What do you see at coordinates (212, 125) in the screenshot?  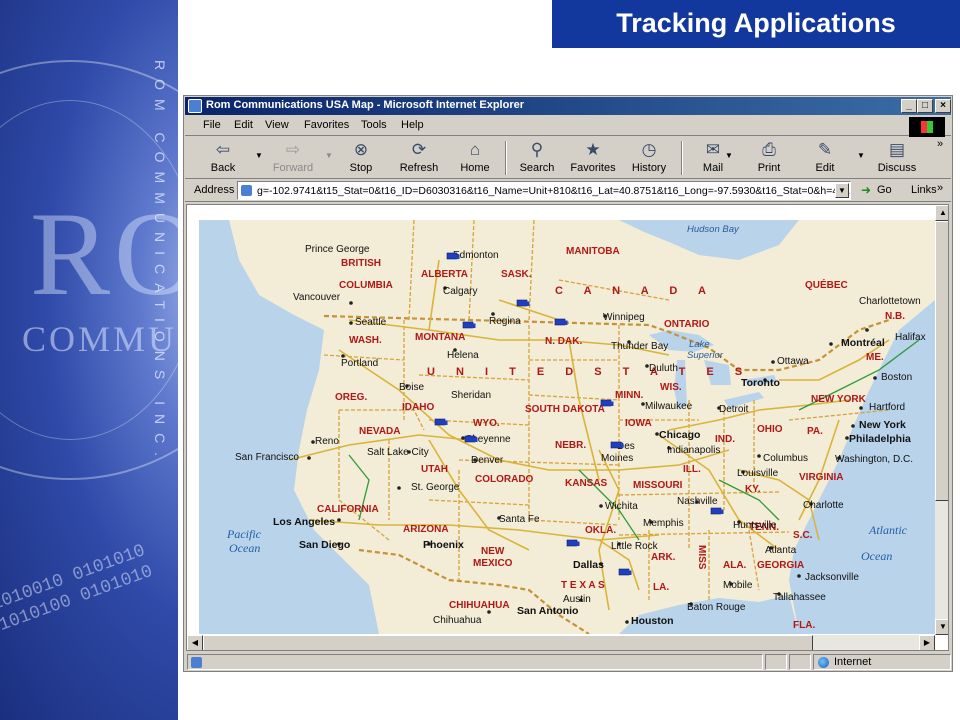 I see `menu-file: File` at bounding box center [212, 125].